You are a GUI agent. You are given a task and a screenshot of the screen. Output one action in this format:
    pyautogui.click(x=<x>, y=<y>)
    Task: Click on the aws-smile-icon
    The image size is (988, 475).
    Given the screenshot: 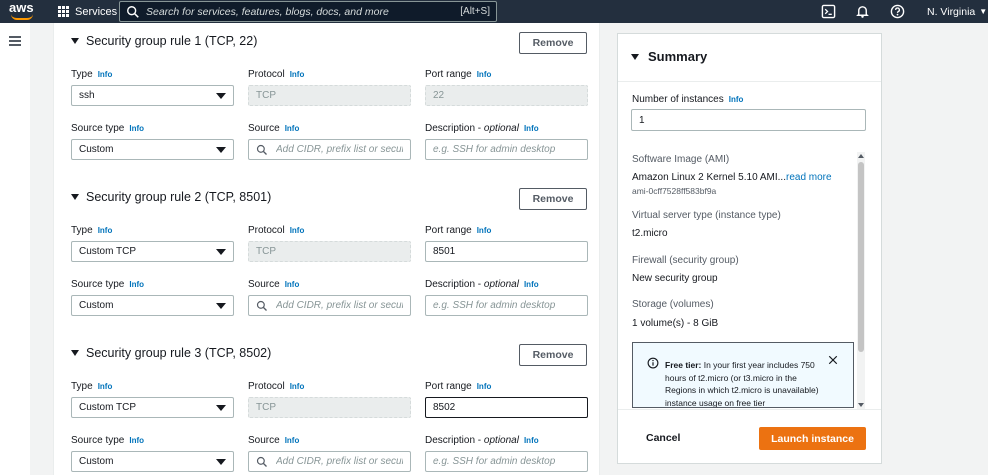 What is the action you would take?
    pyautogui.click(x=22, y=17)
    